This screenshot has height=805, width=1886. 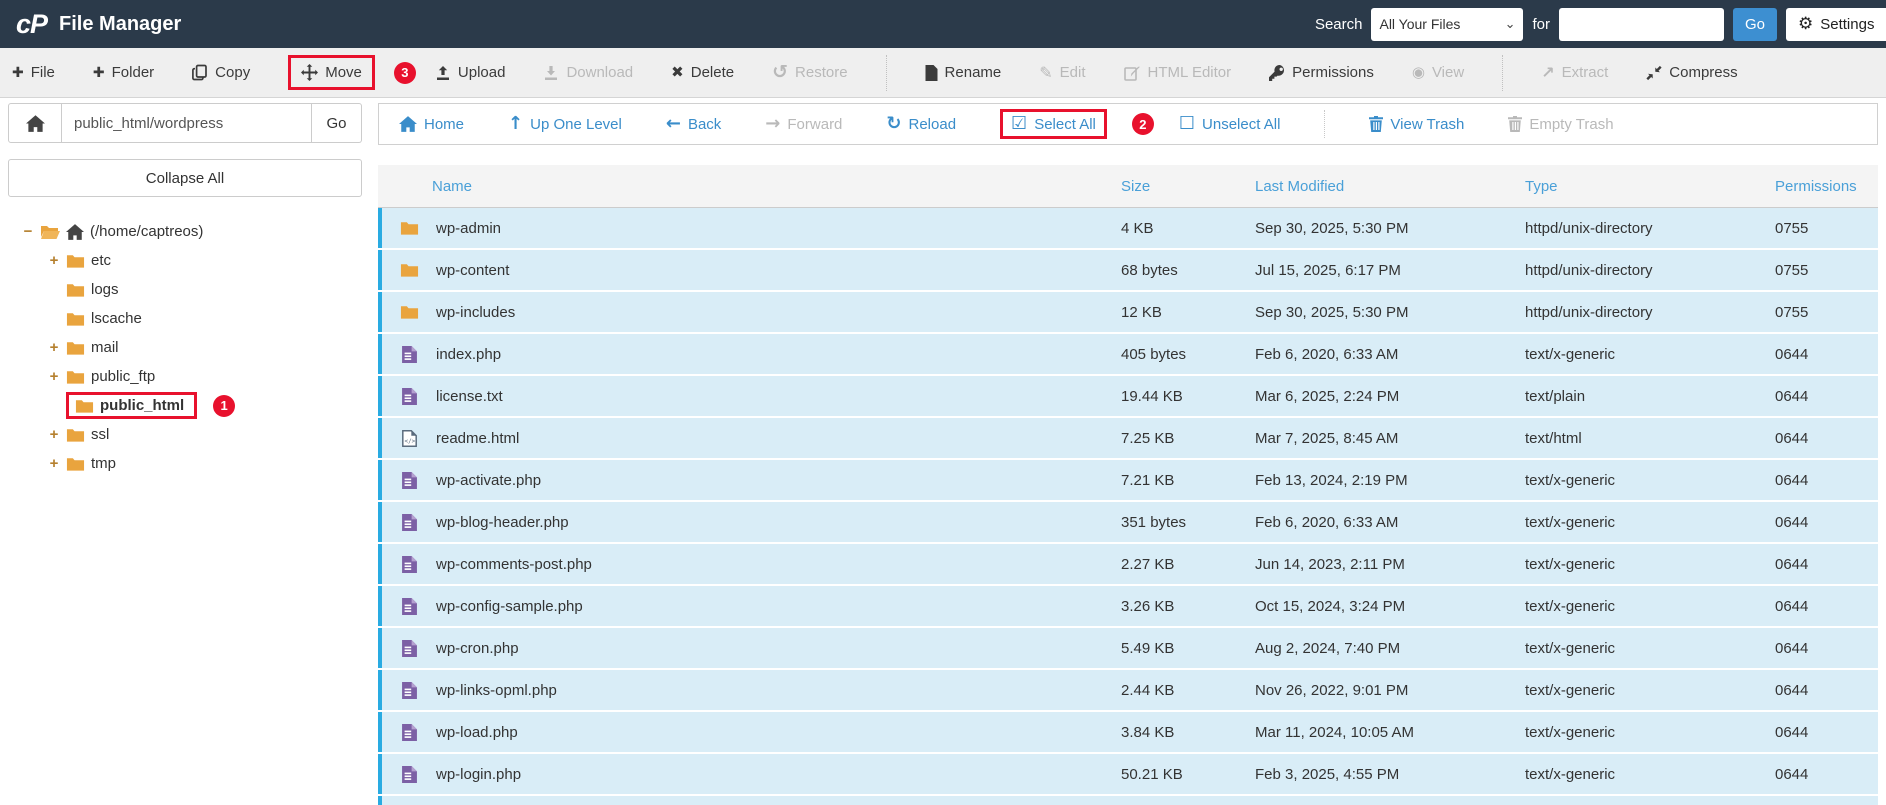 What do you see at coordinates (894, 123) in the screenshot?
I see `reload-icon: ↻` at bounding box center [894, 123].